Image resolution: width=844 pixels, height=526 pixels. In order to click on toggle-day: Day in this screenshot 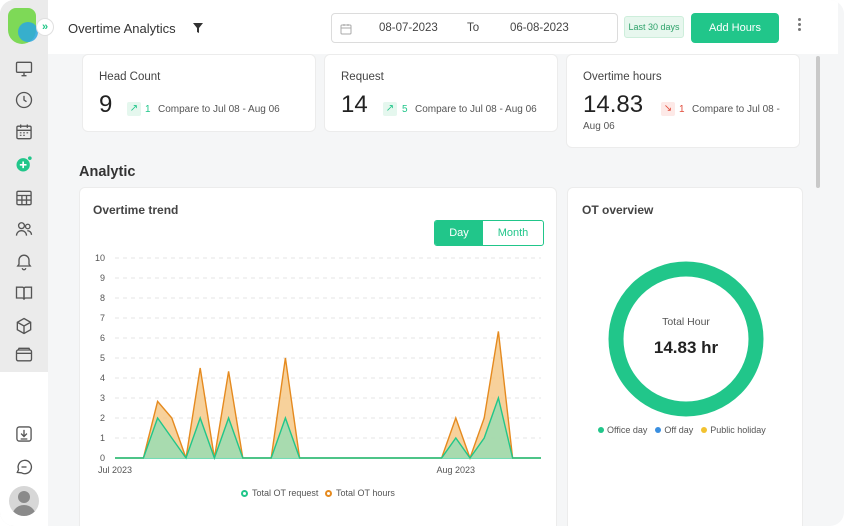, I will do `click(459, 233)`.